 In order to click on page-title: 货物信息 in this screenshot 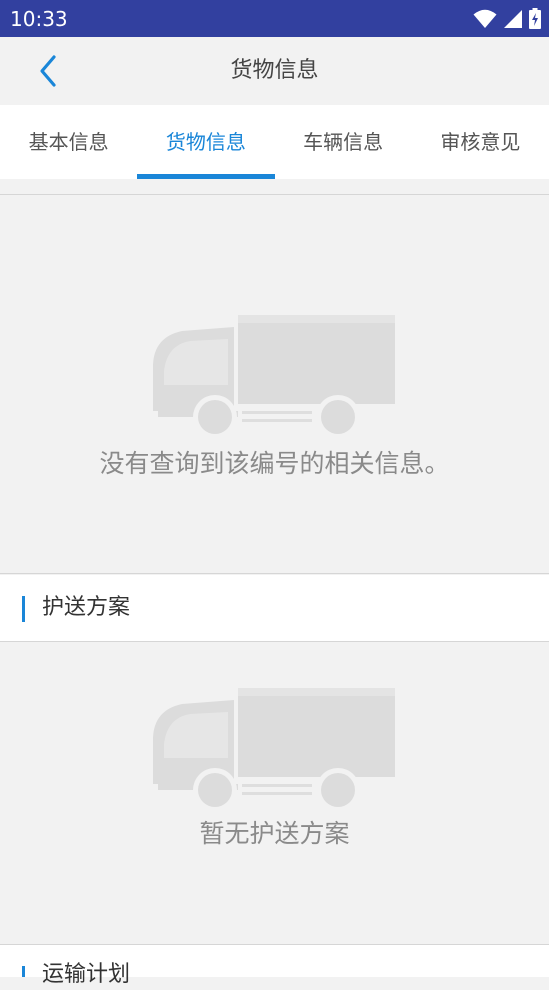, I will do `click(274, 70)`.